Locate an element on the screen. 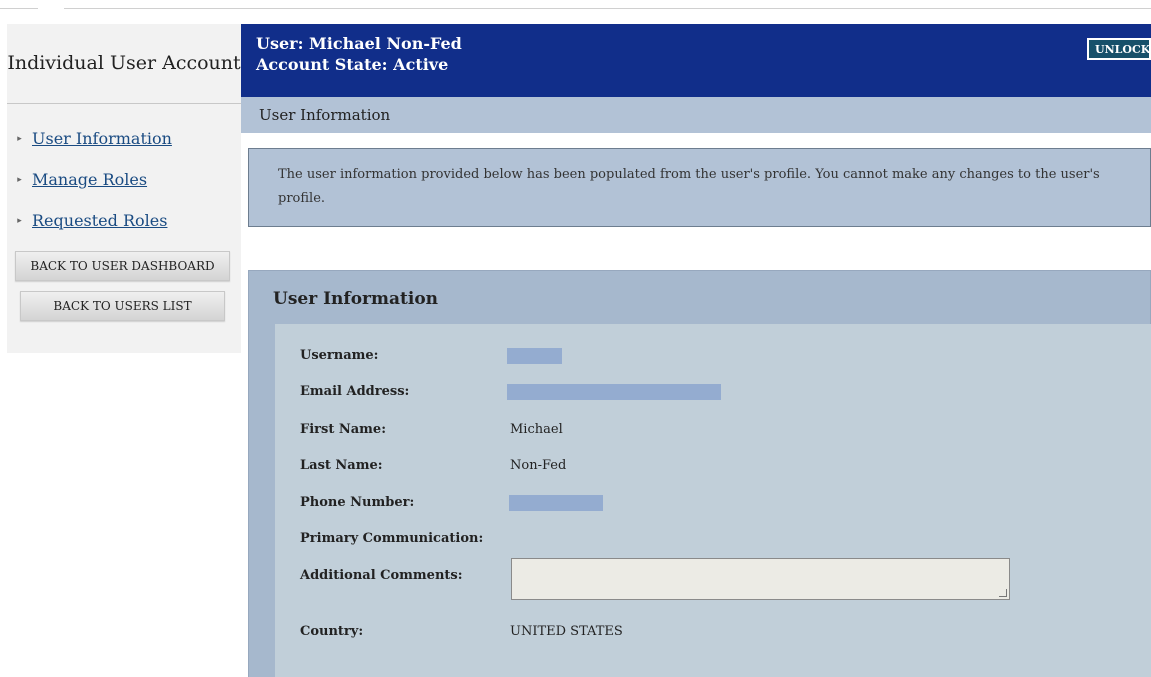 Image resolution: width=1151 pixels, height=677 pixels. sidebar-item-requested-roles: ▸ Requested Roles is located at coordinates (124, 220).